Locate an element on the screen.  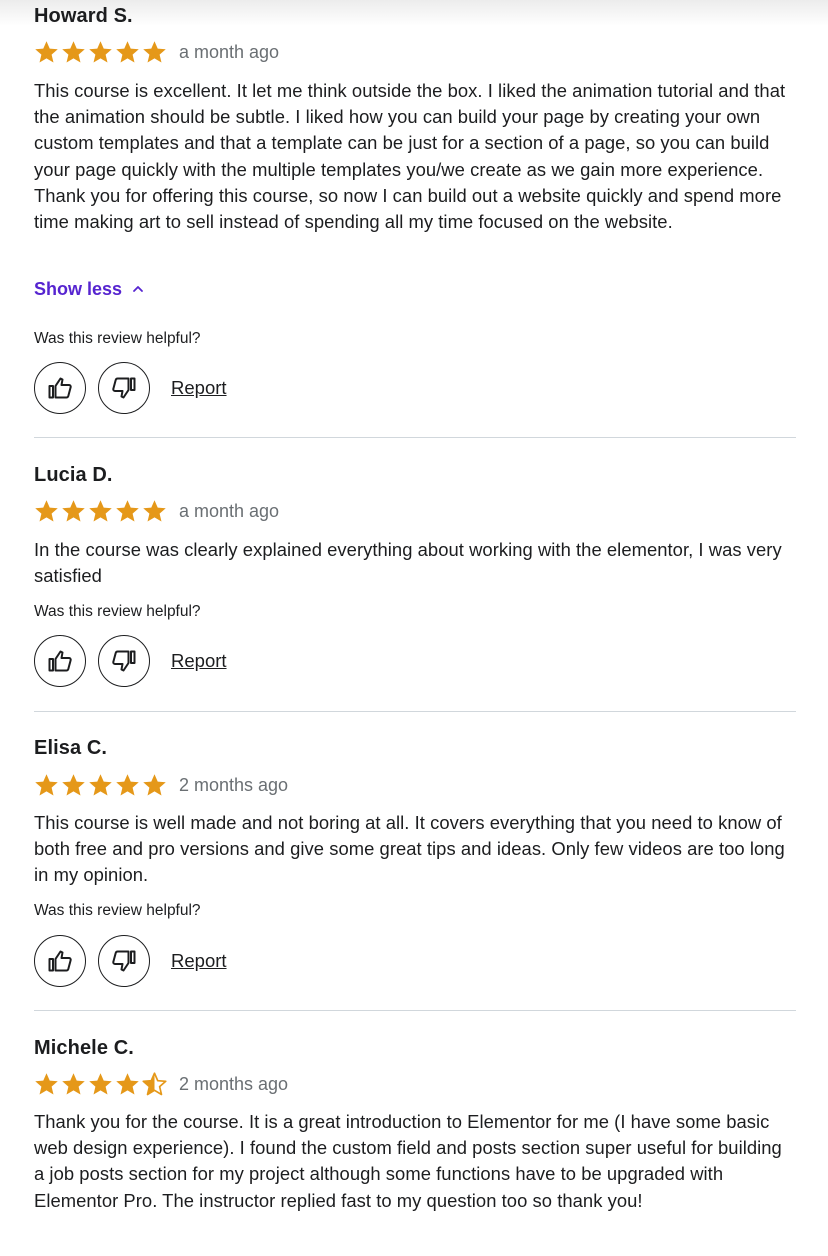
reviewer-name: Howard S. is located at coordinates (83, 16).